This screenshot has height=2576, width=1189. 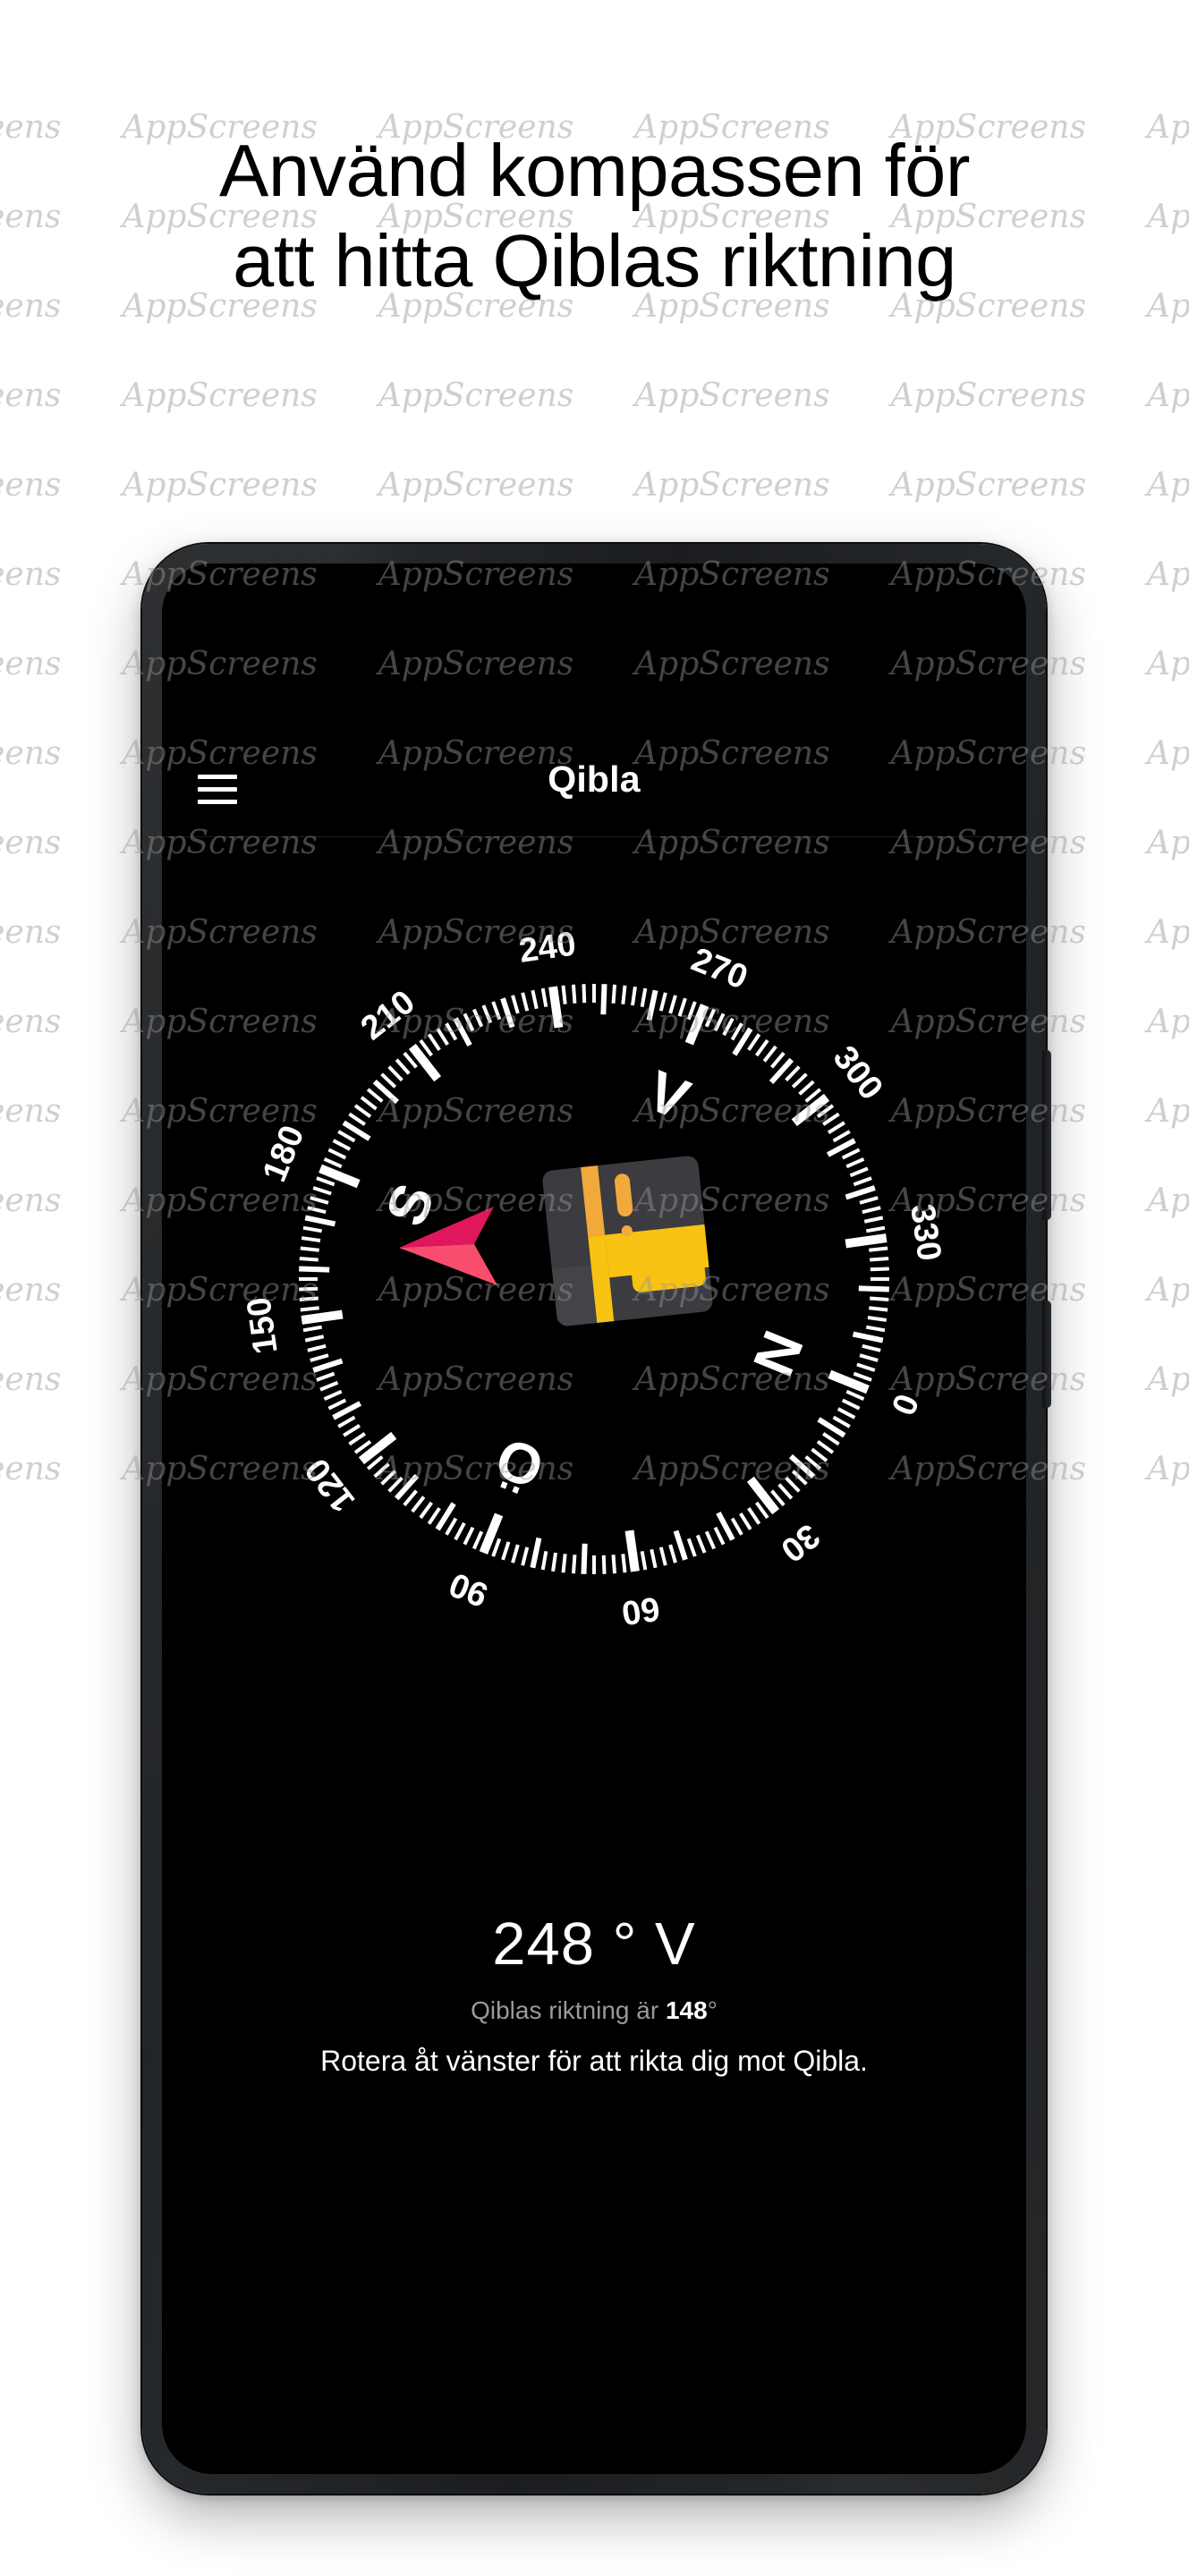 What do you see at coordinates (712, 2010) in the screenshot?
I see `qibla-degree-symbol: °` at bounding box center [712, 2010].